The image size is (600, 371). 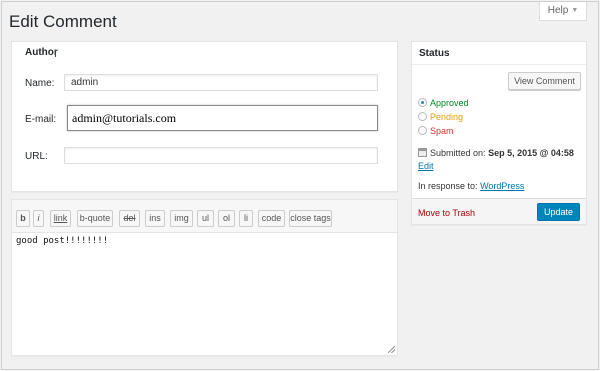 What do you see at coordinates (558, 212) in the screenshot?
I see `update-button: Update` at bounding box center [558, 212].